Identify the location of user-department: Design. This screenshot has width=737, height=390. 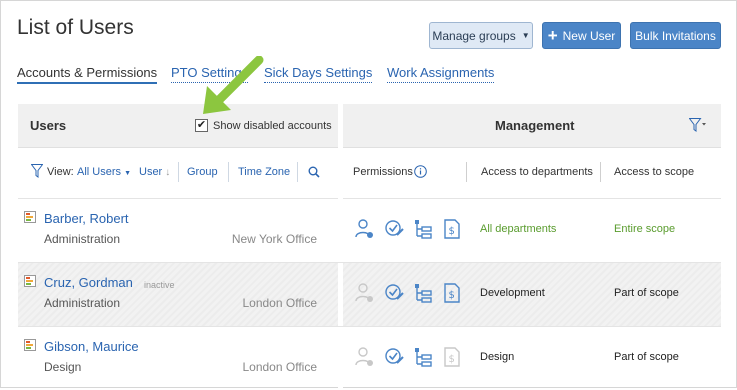
(63, 367).